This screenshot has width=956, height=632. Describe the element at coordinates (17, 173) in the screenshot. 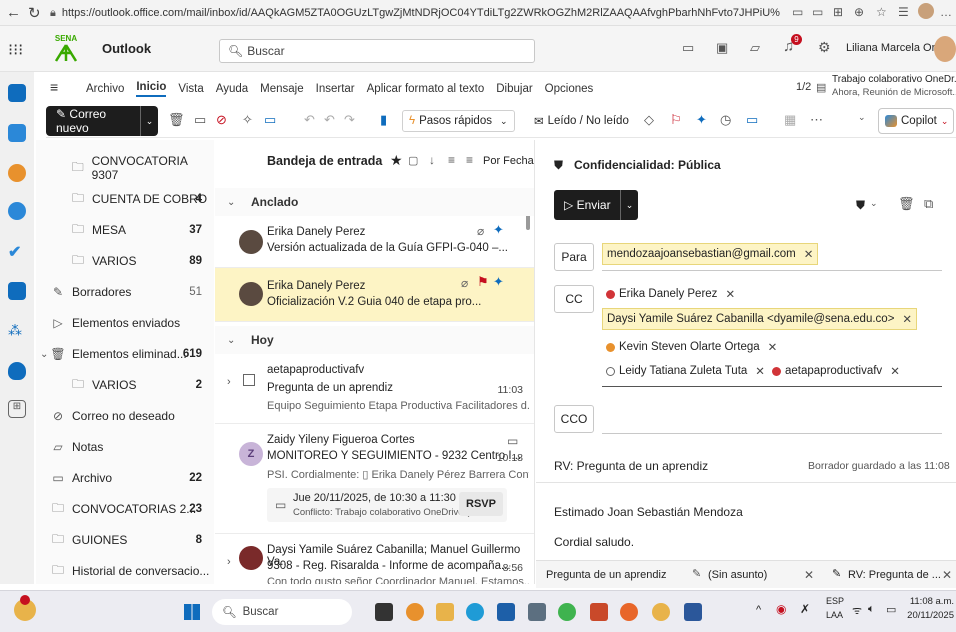

I see `copilot-rail-icon` at that location.